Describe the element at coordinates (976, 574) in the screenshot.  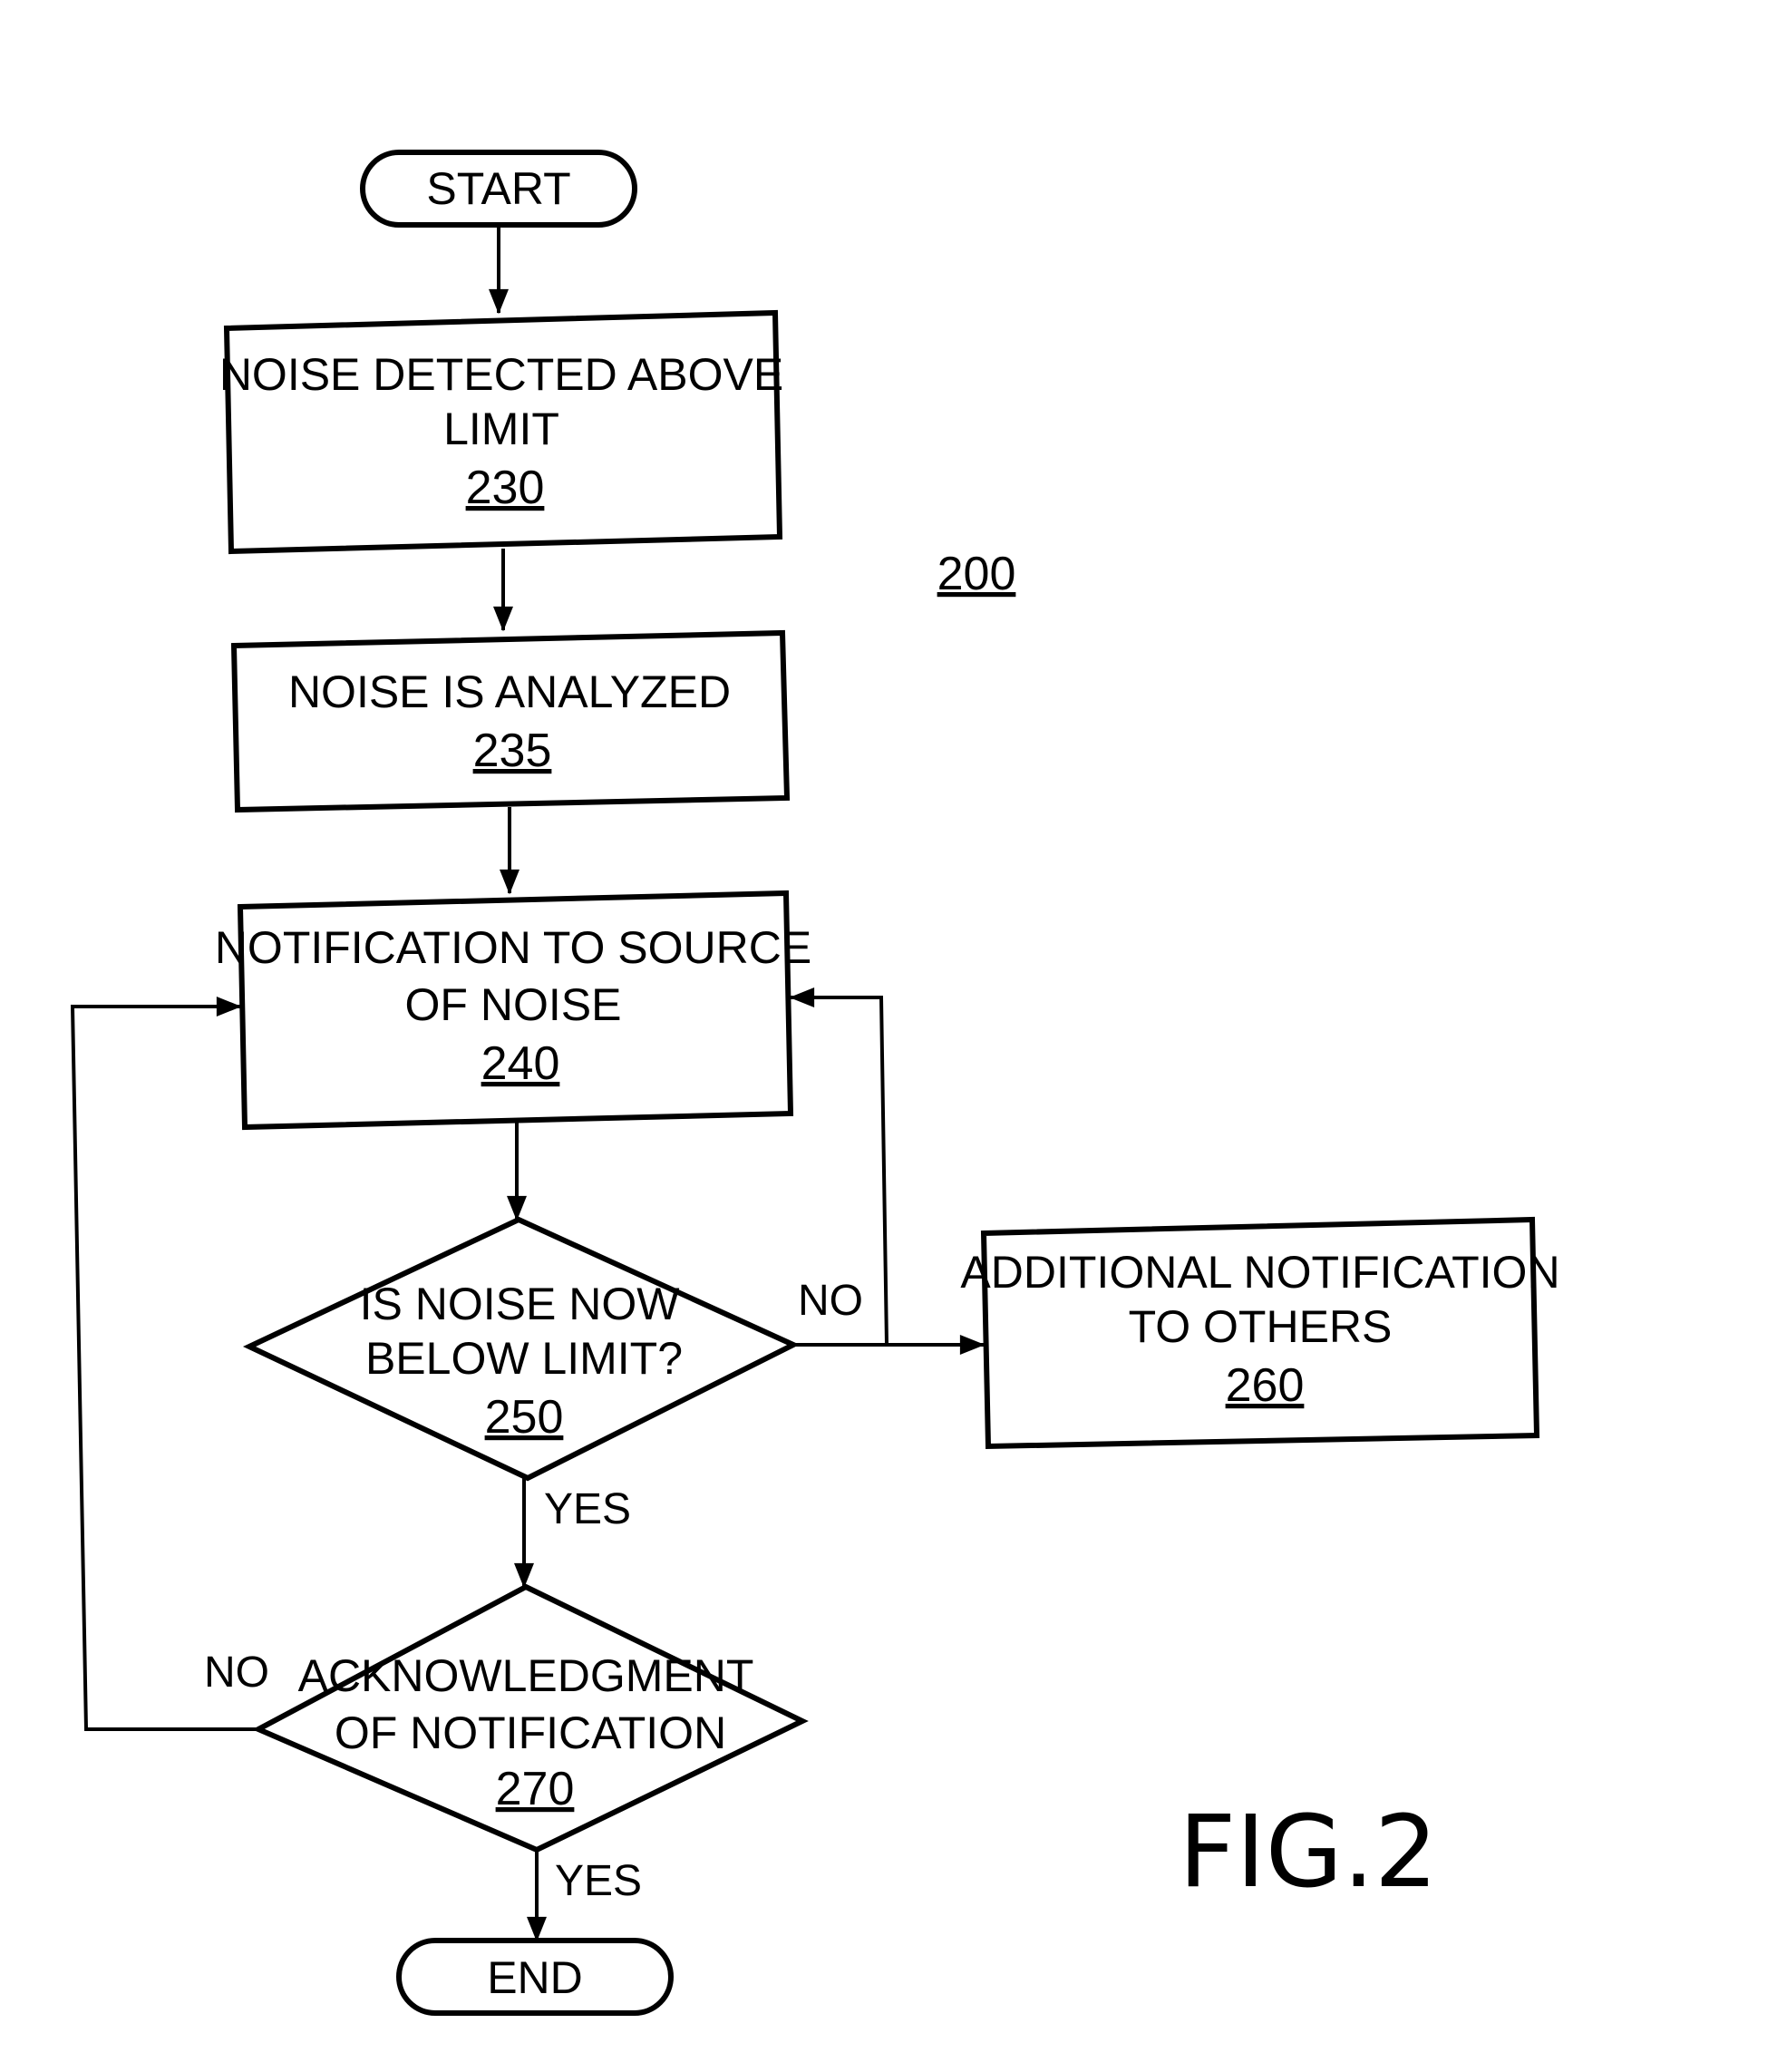
I see `figure-reference-number: 200` at that location.